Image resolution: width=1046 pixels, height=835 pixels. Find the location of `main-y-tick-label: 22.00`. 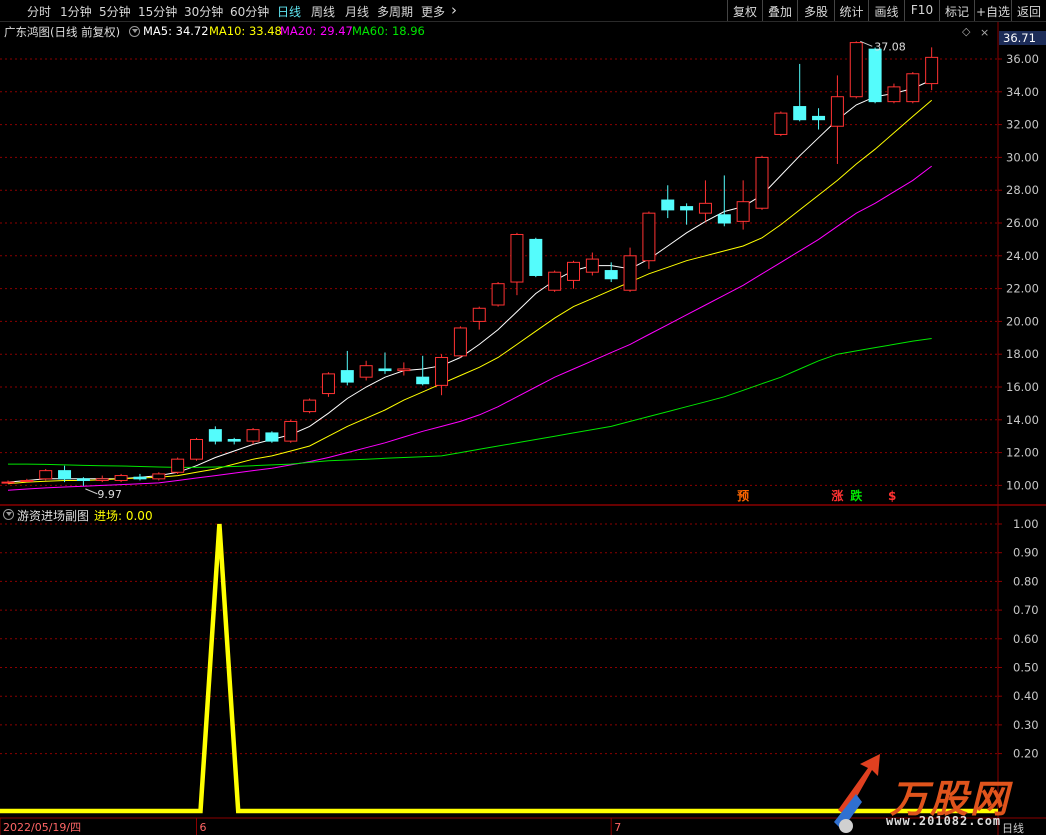

main-y-tick-label: 22.00 is located at coordinates (1022, 289).